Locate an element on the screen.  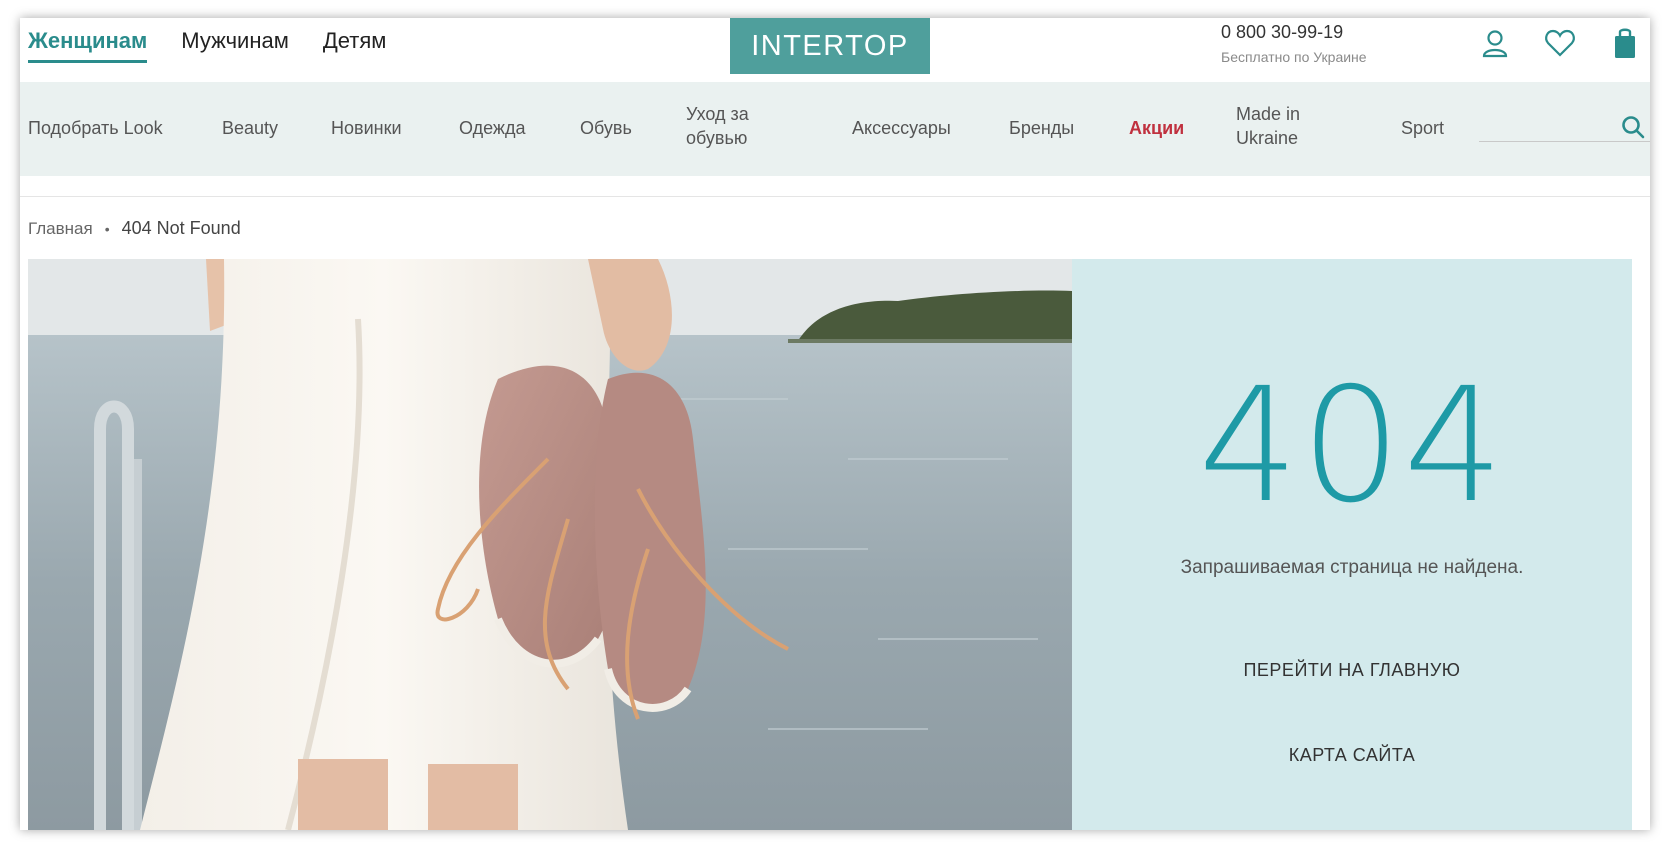
gender-tabs: Женщинам Мужчинам Детям is located at coordinates (207, 45).